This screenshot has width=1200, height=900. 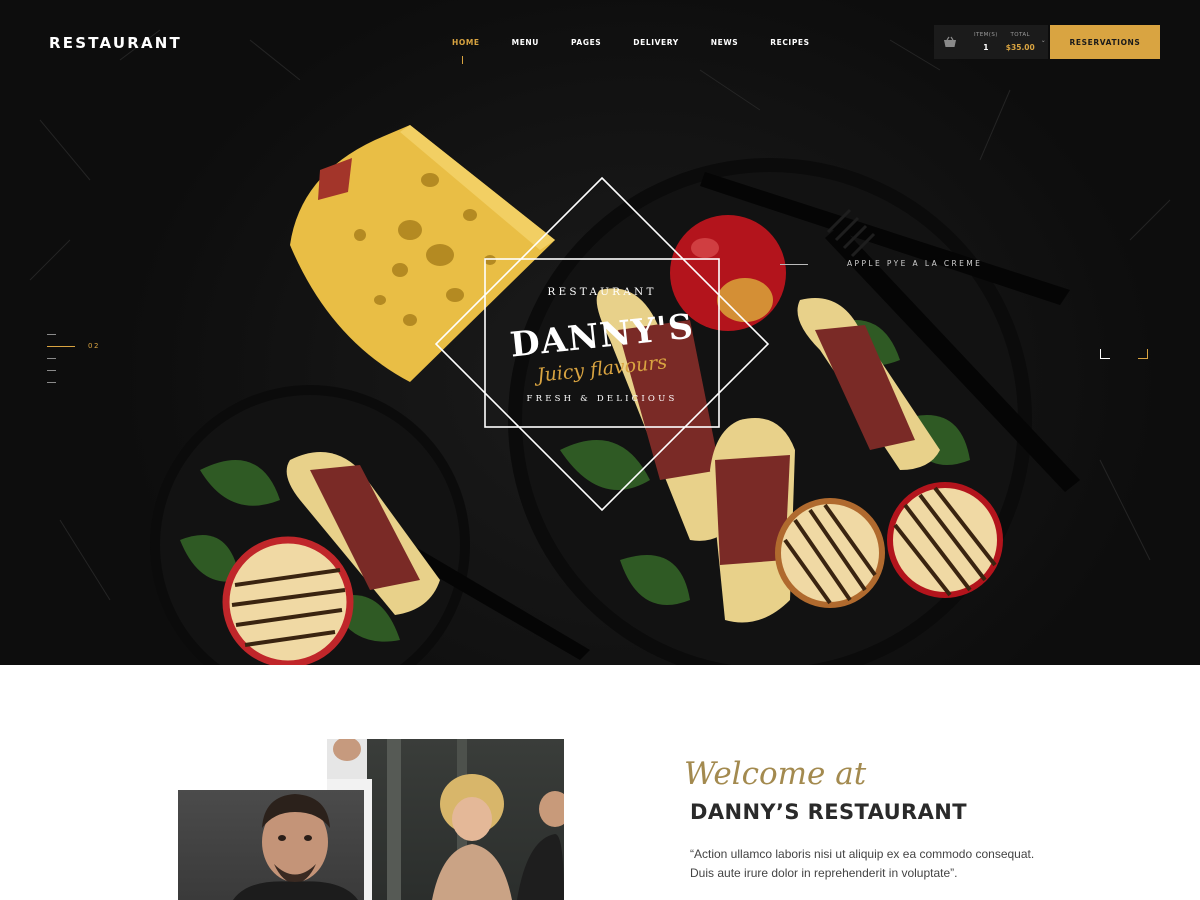 What do you see at coordinates (1105, 42) in the screenshot?
I see `reservations-button: RESERVATIONS` at bounding box center [1105, 42].